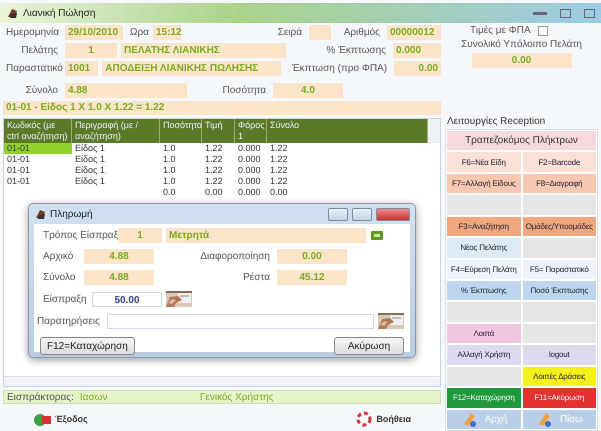 Image resolution: width=601 pixels, height=431 pixels. What do you see at coordinates (483, 184) in the screenshot?
I see `function-button: F7=Αλλαγή Είδους` at bounding box center [483, 184].